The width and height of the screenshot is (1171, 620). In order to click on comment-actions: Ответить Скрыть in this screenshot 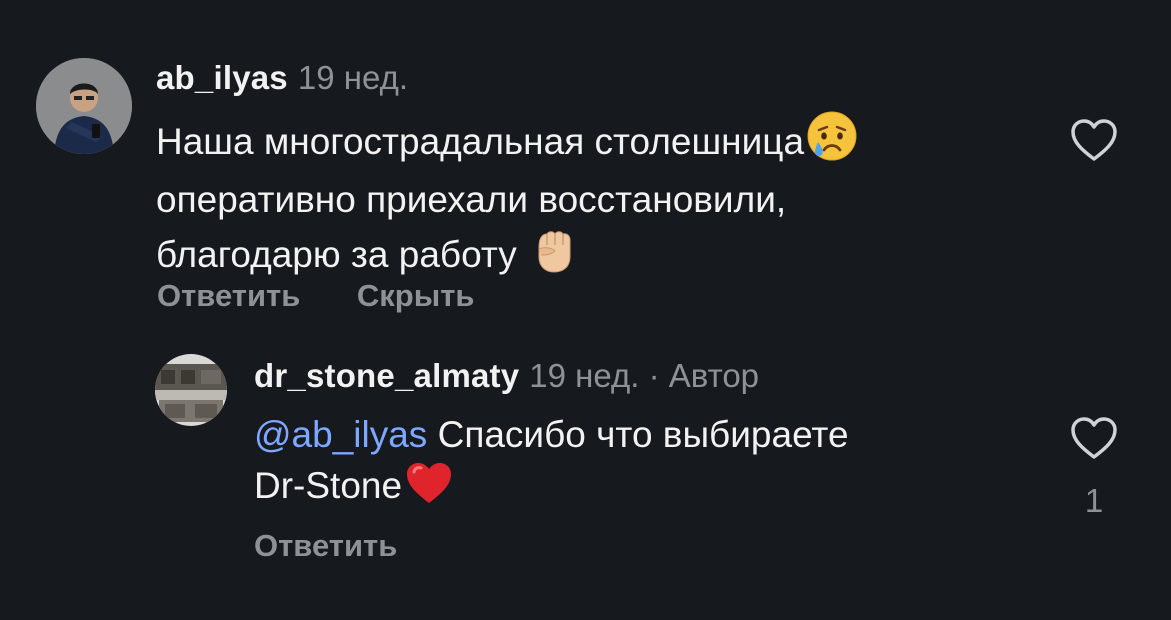, I will do `click(315, 296)`.